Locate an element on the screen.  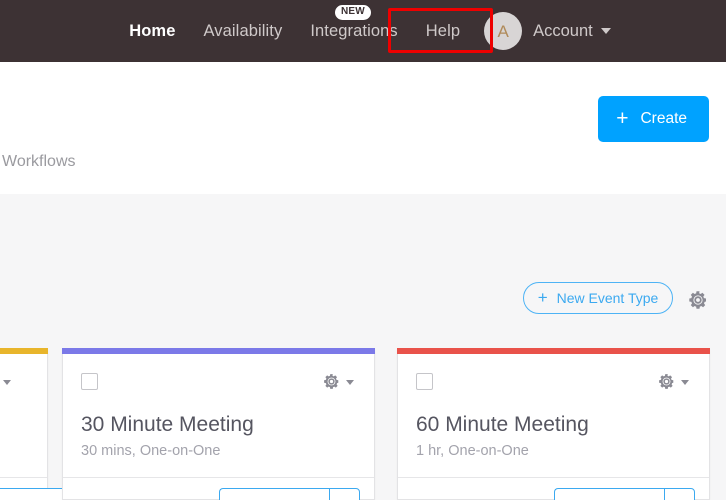
nav-item-home-label: Home is located at coordinates (152, 30).